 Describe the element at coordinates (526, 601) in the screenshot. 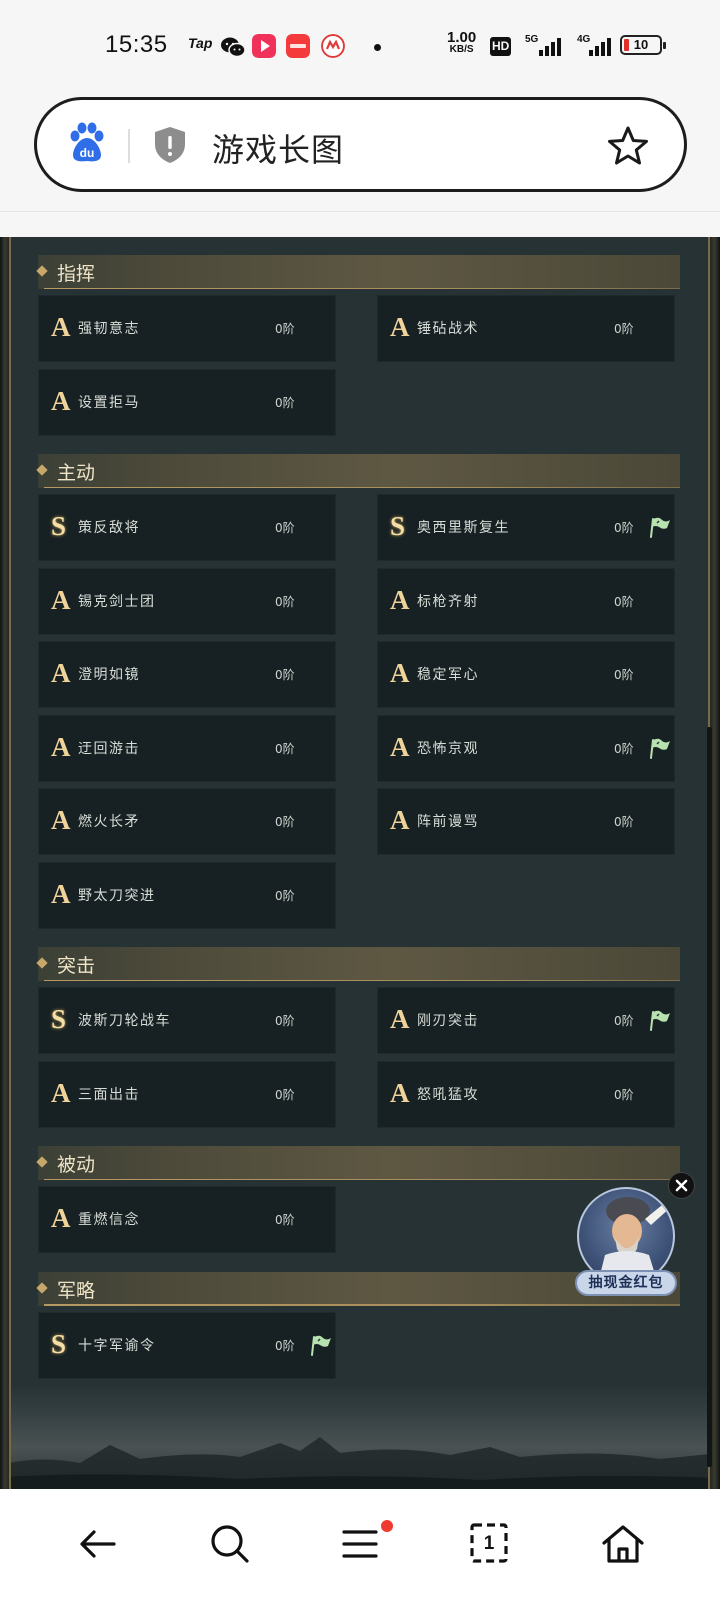

I see `skill-card: A 标枪齐射 0阶` at that location.